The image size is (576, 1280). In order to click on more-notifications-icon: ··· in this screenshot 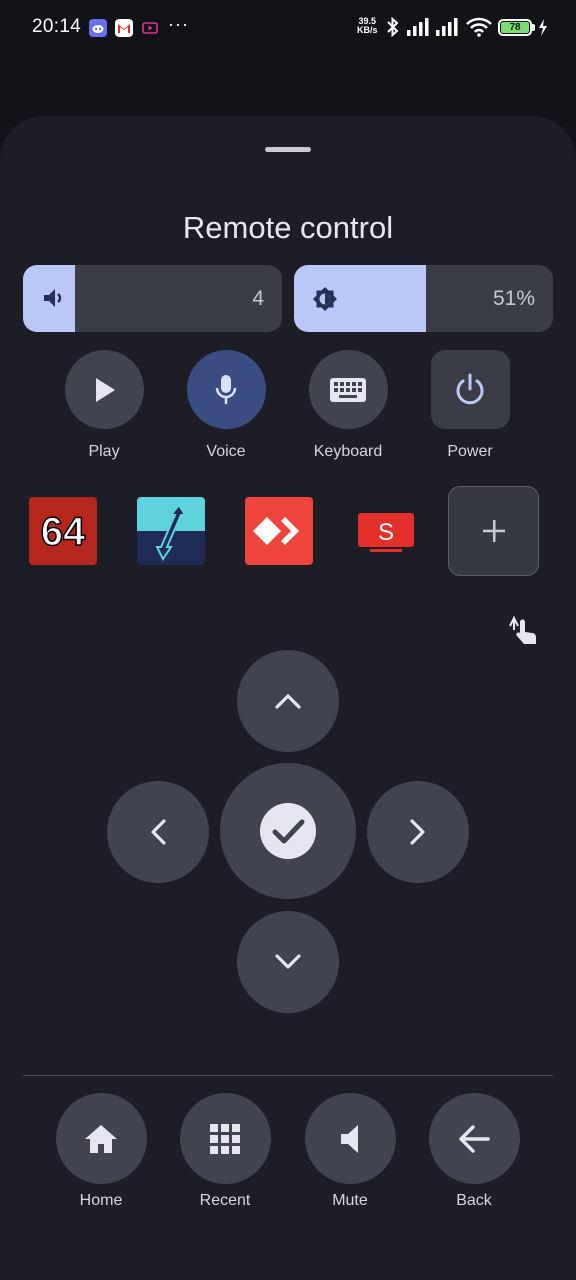, I will do `click(178, 24)`.